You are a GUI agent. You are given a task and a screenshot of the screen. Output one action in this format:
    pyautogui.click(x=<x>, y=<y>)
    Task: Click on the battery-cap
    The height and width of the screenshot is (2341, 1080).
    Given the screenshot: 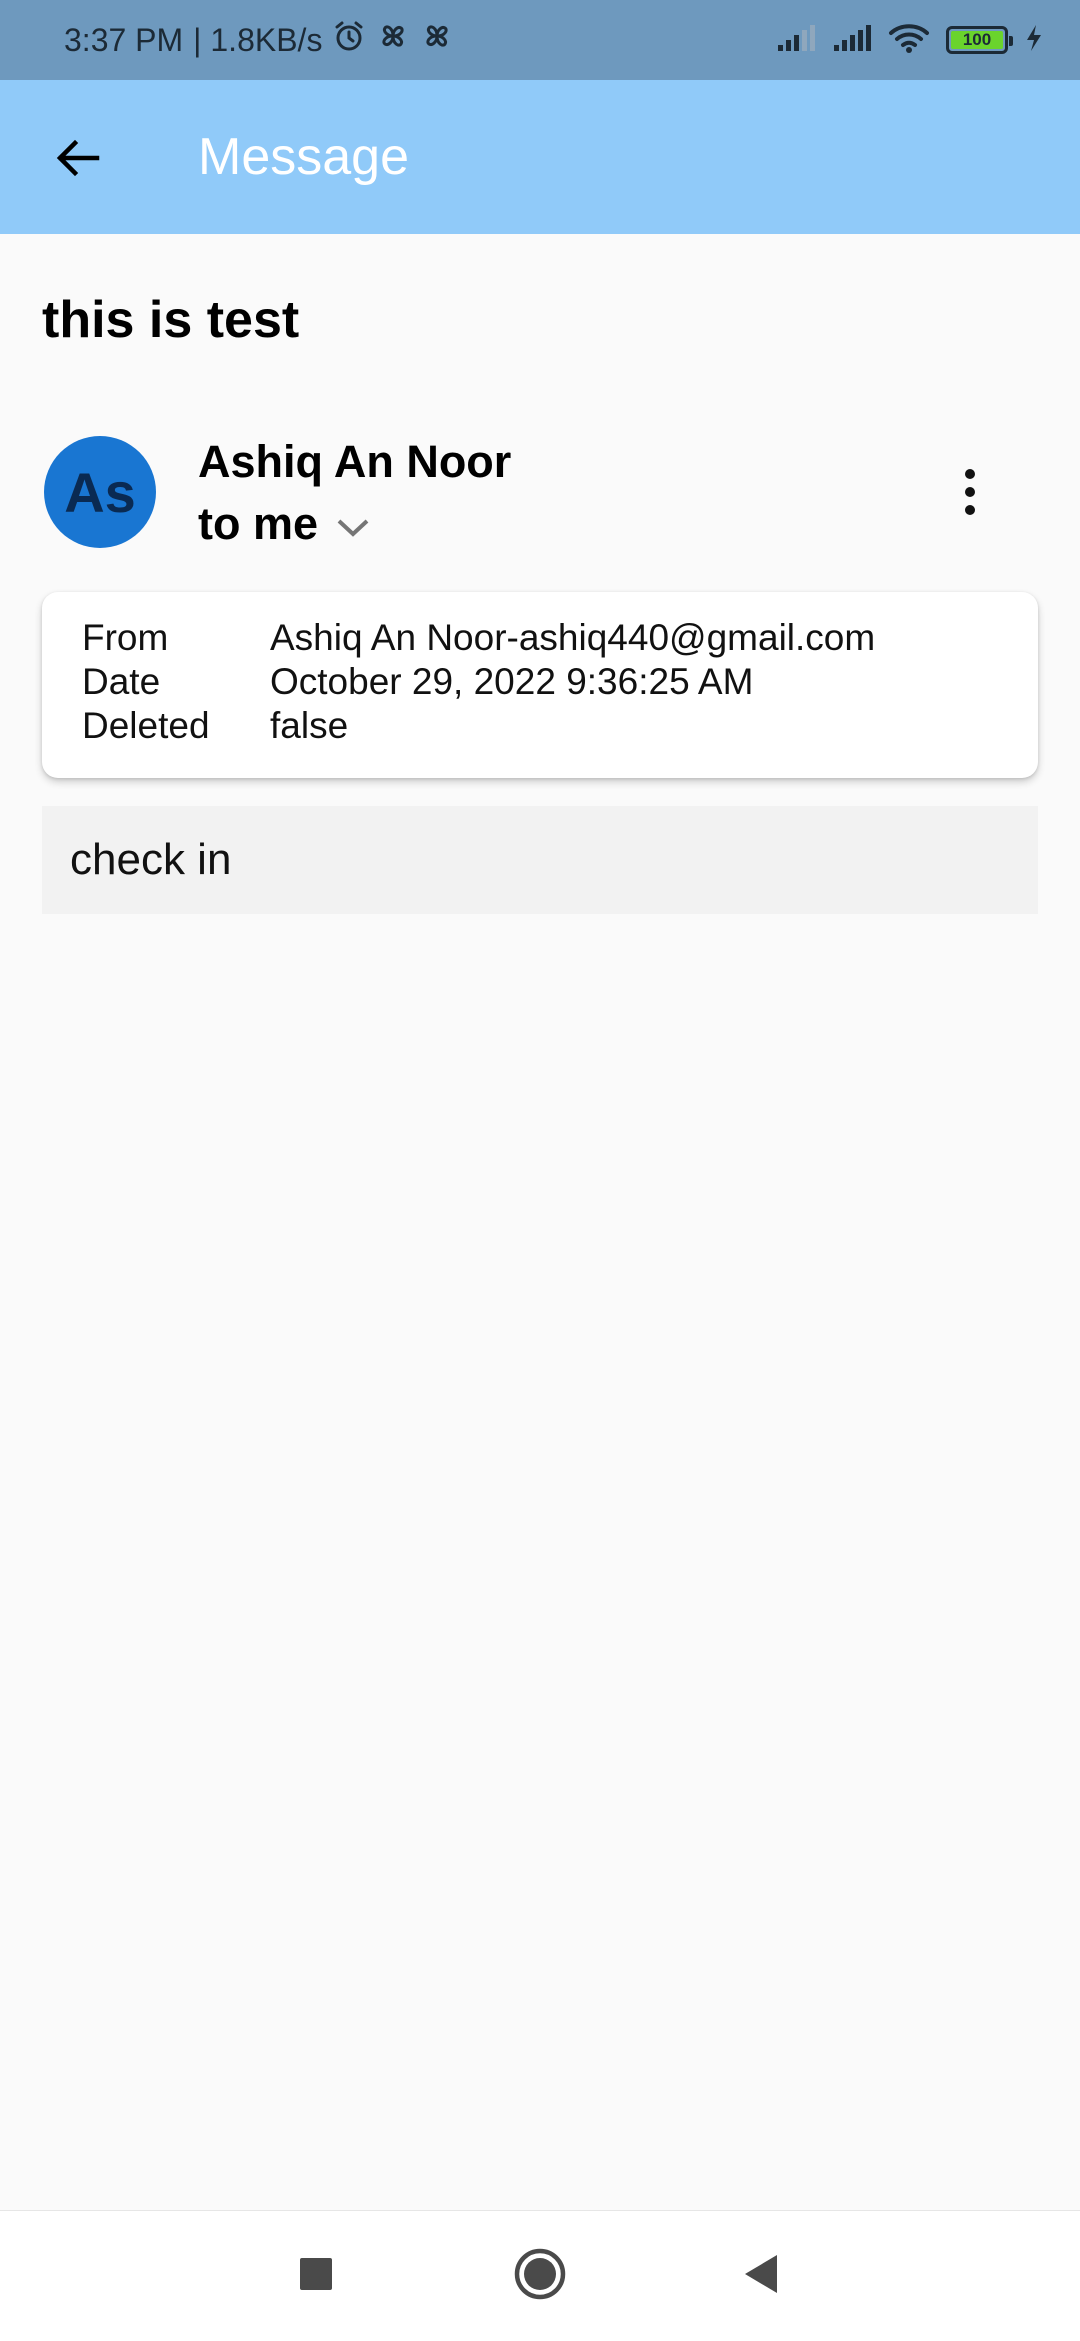 What is the action you would take?
    pyautogui.click(x=1011, y=41)
    